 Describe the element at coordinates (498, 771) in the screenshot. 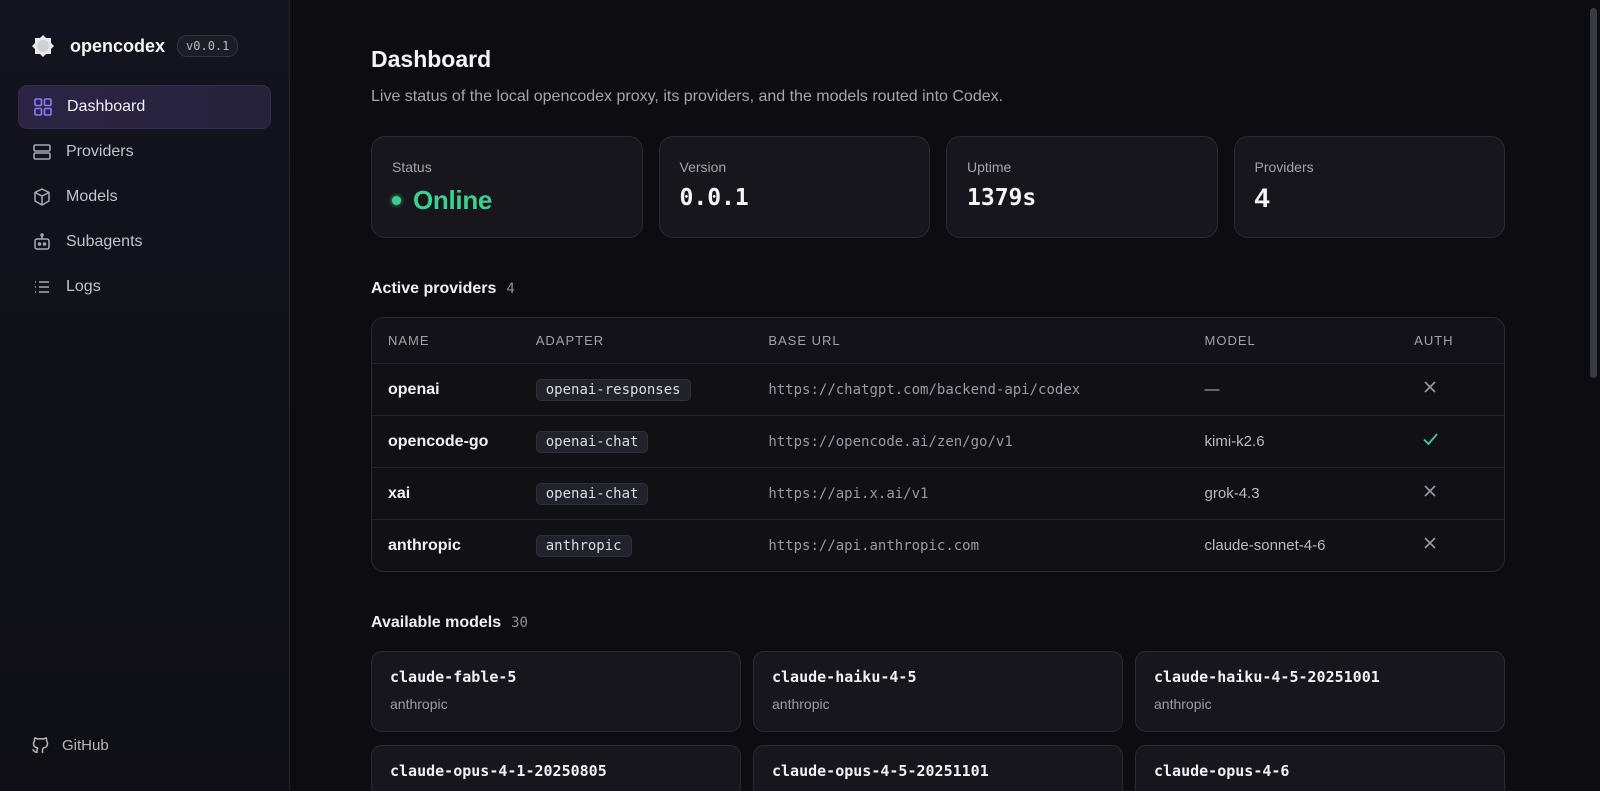

I see `model-name: claude-opus-4-1-20250805` at that location.